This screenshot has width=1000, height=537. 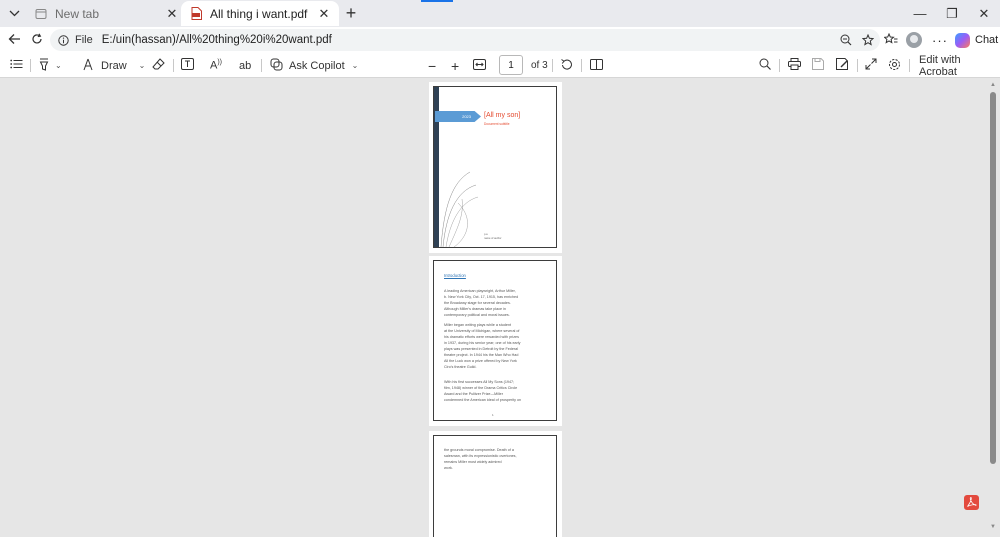 I want to click on settings-icon, so click(x=894, y=66).